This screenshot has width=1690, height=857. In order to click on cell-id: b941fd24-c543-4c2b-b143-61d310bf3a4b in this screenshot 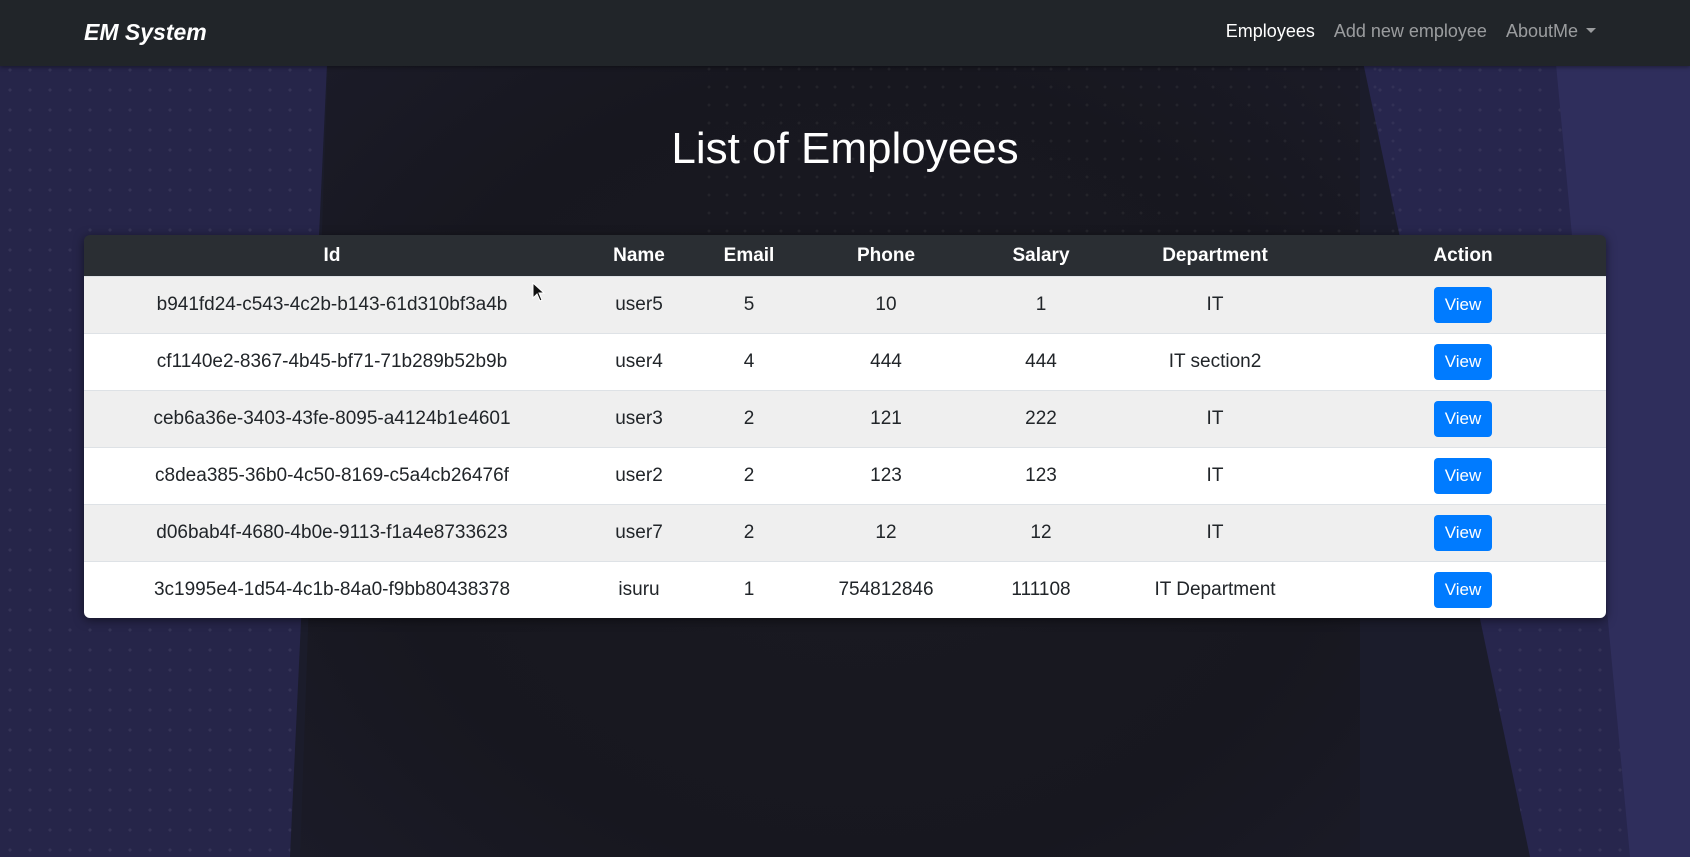, I will do `click(332, 305)`.